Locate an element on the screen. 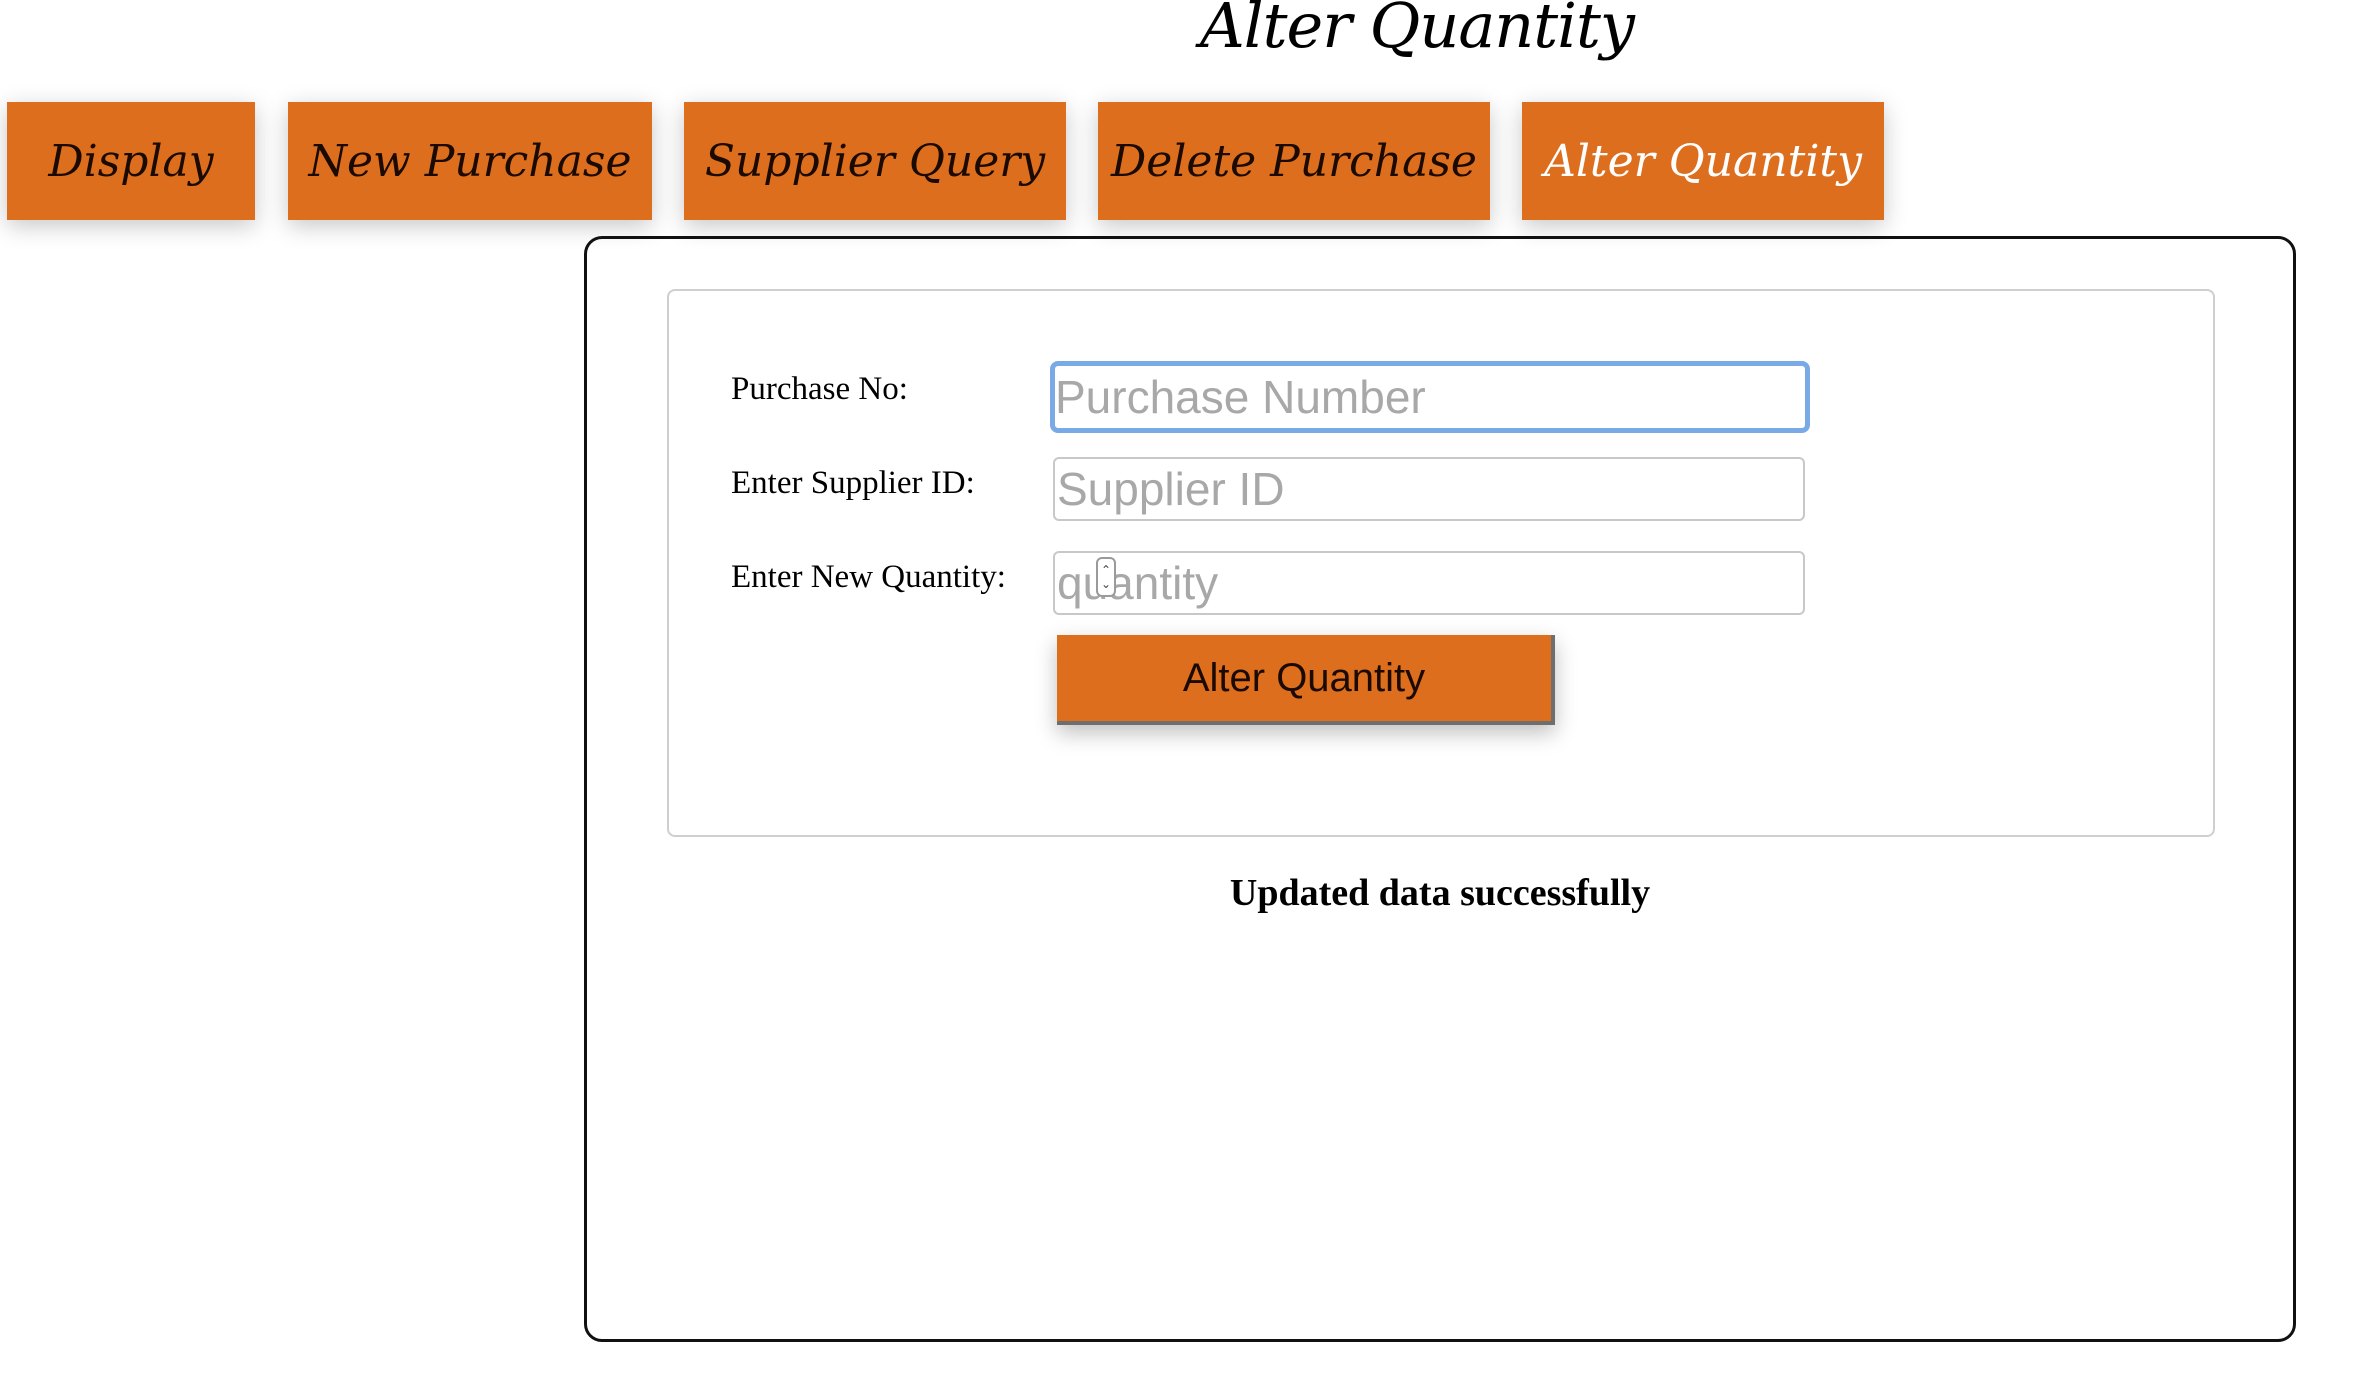  page-title: Alter Quantity is located at coordinates (1417, 31).